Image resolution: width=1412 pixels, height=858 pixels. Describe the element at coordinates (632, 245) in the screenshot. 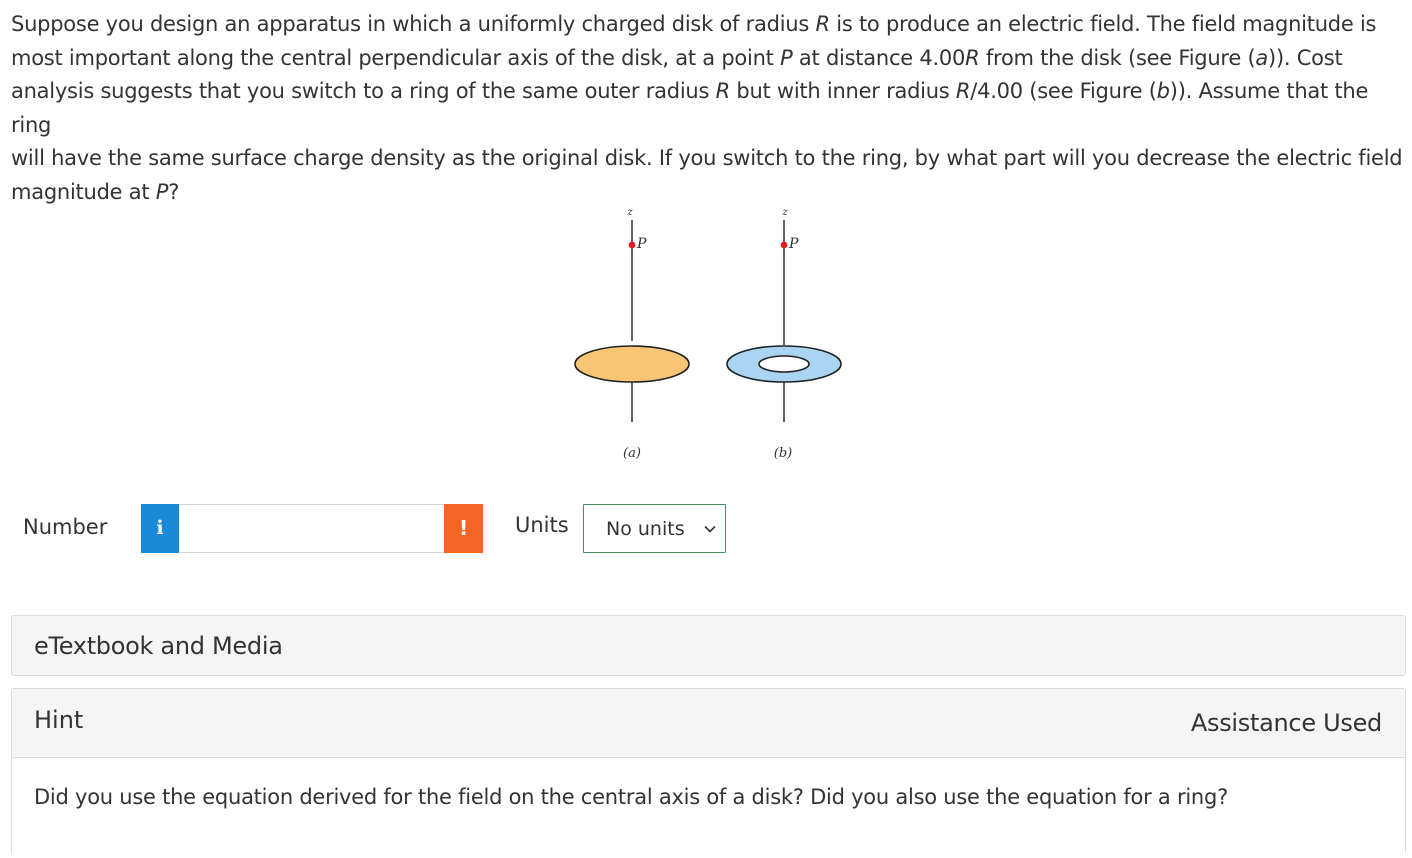

I see `point-p-marker-a` at that location.